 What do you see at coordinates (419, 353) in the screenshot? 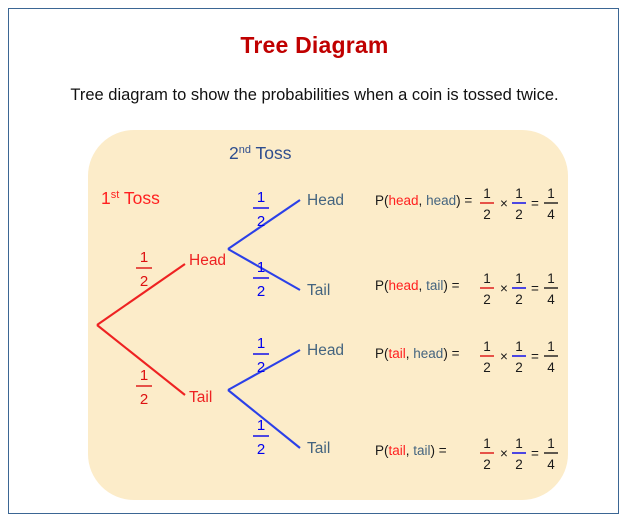
I see `svg-text: P(tail, head) =` at bounding box center [419, 353].